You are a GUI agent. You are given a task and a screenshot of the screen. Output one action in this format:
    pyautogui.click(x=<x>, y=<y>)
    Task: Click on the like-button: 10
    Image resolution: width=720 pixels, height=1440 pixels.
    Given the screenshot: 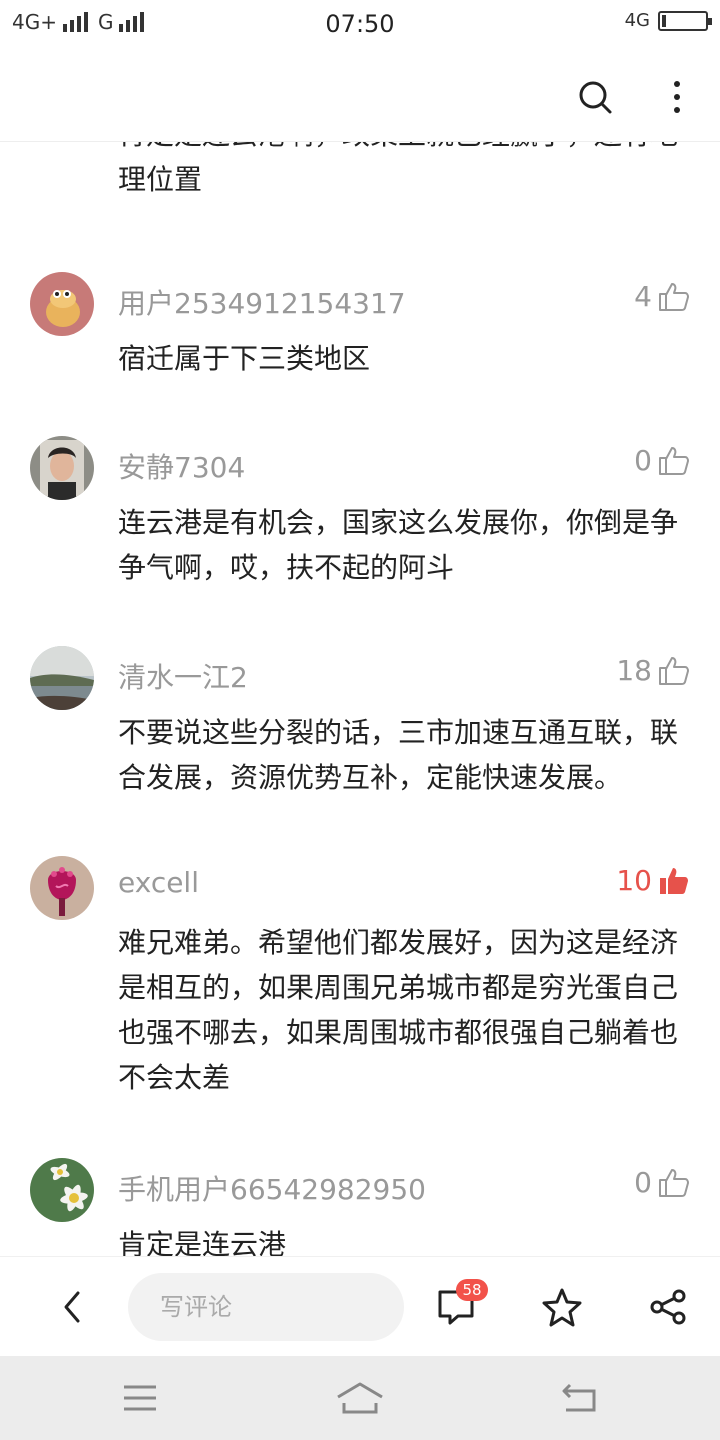 What is the action you would take?
    pyautogui.click(x=653, y=880)
    